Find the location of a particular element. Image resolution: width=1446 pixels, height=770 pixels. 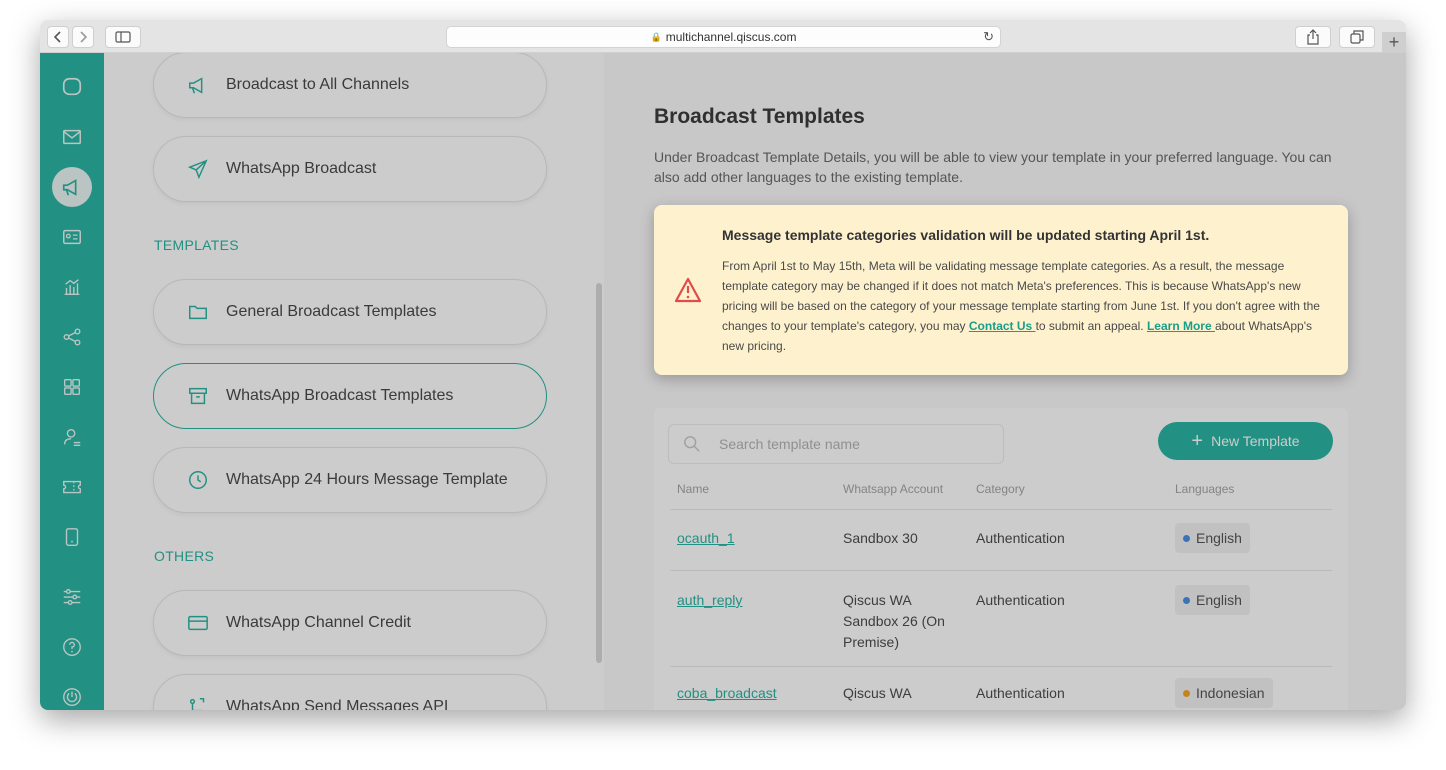

share-box-icon is located at coordinates (1313, 37).